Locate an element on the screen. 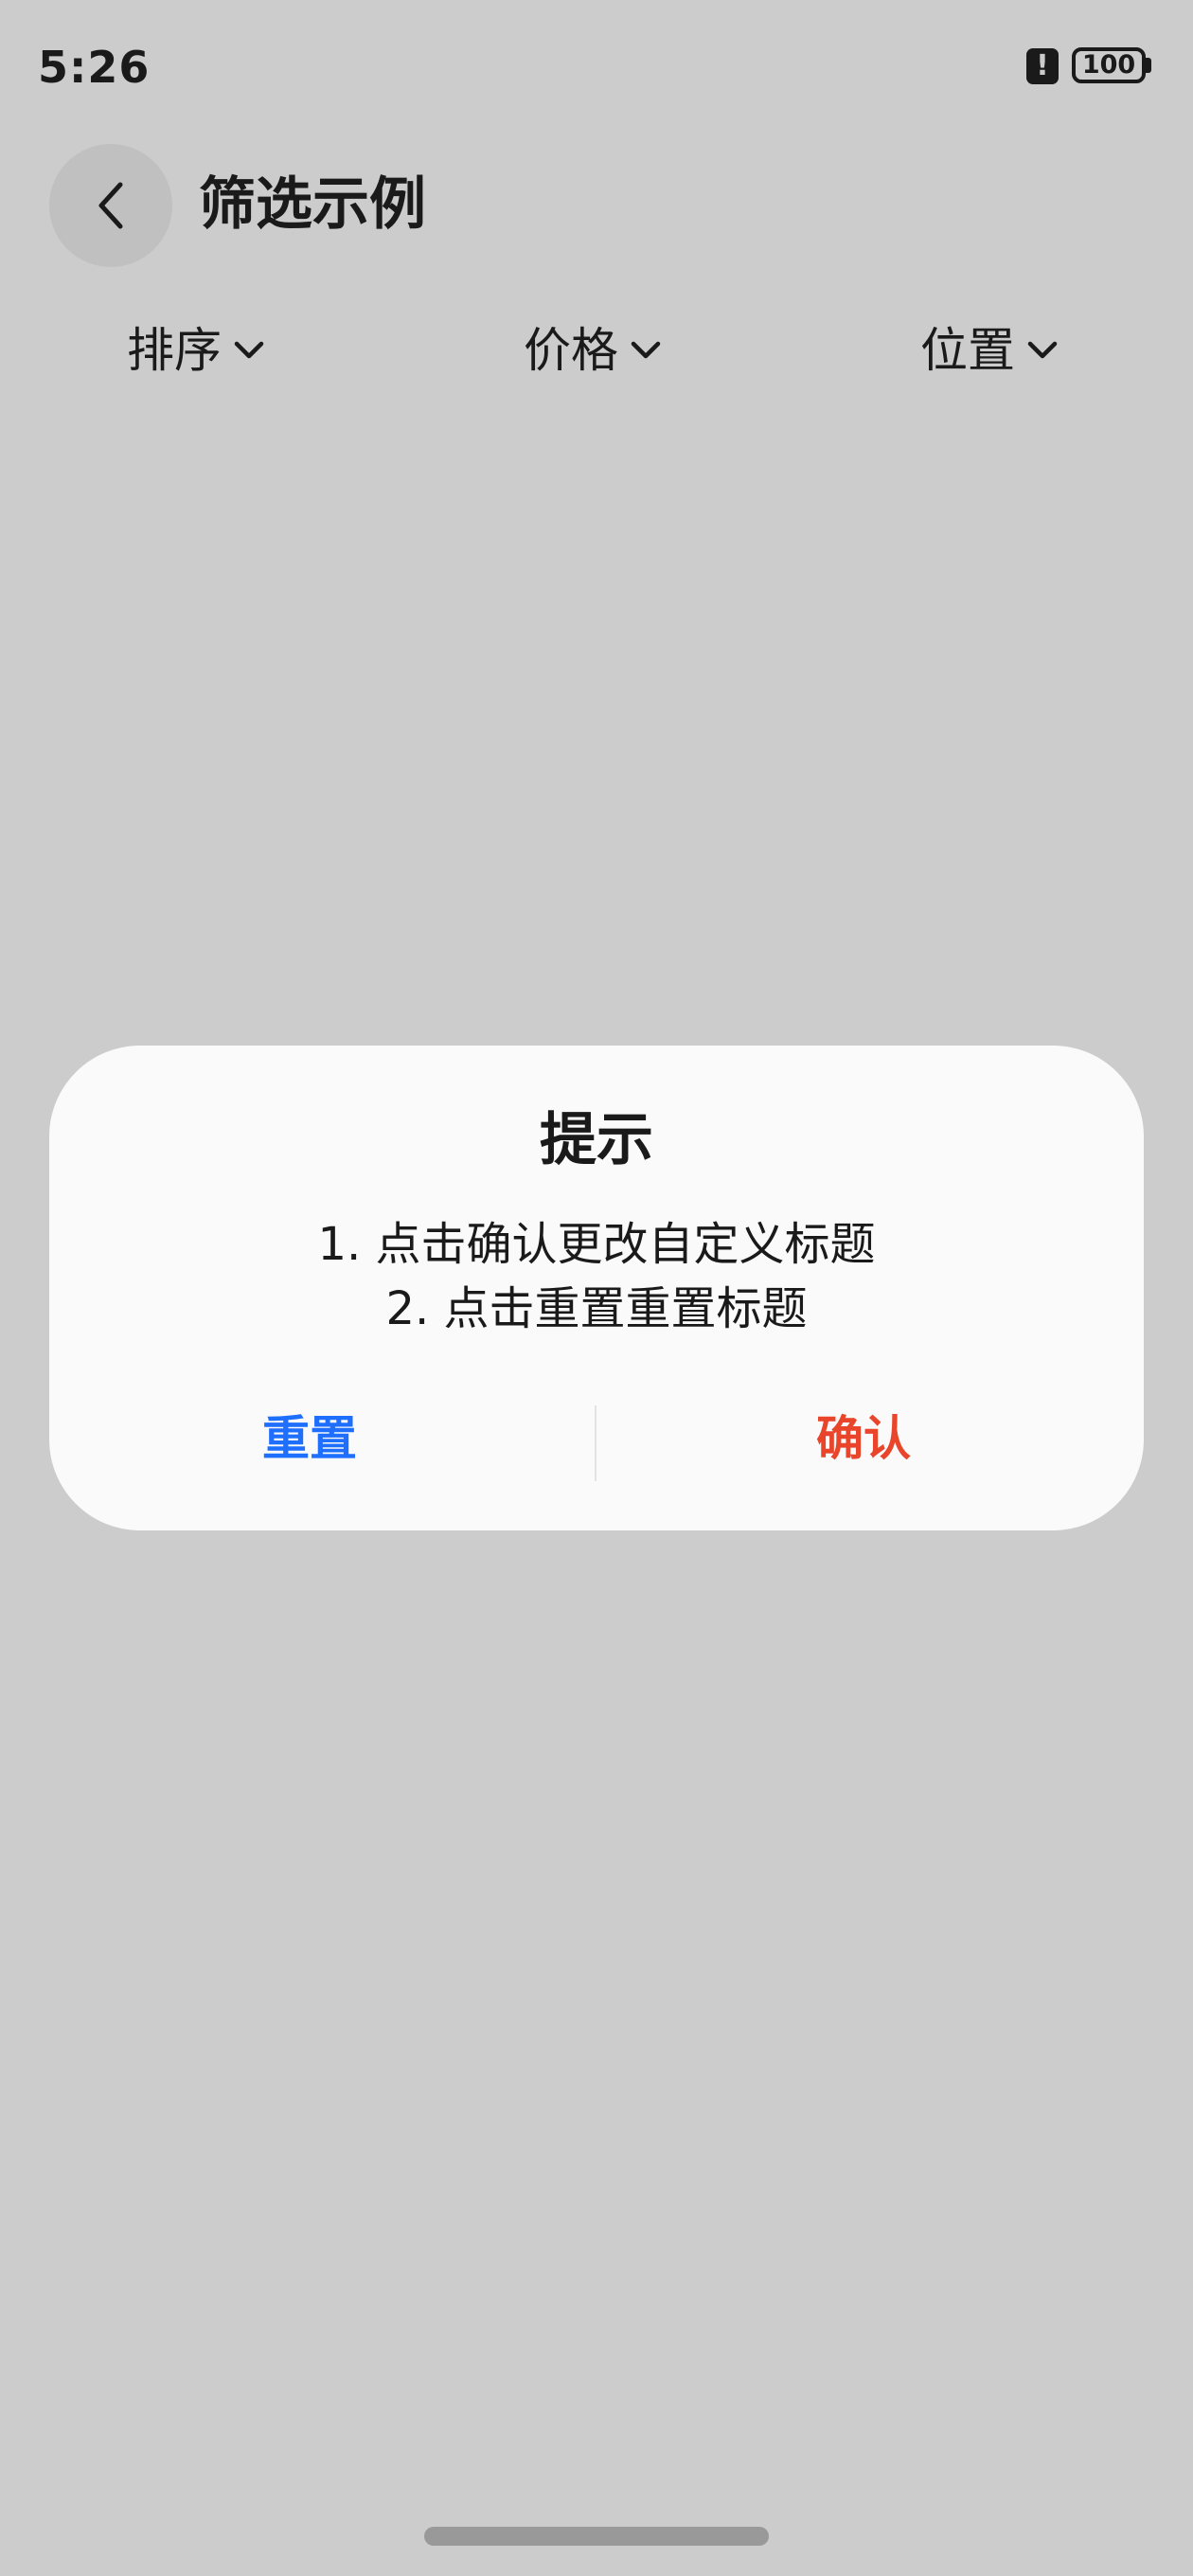 This screenshot has height=2576, width=1193. battery-cap is located at coordinates (1148, 65).